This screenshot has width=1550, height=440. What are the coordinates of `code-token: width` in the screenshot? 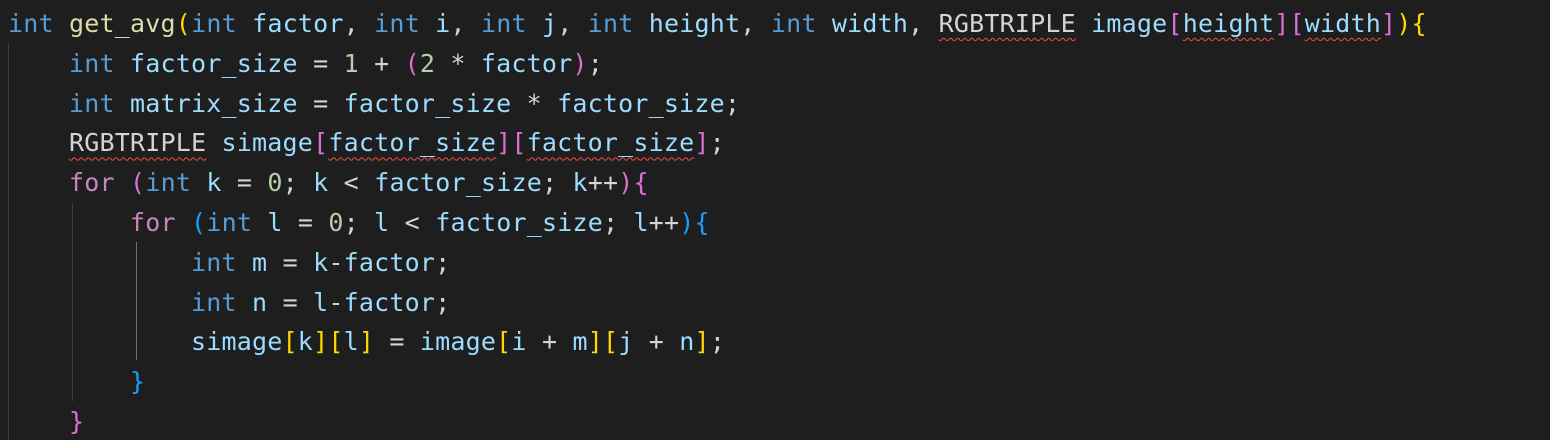 It's located at (870, 23).